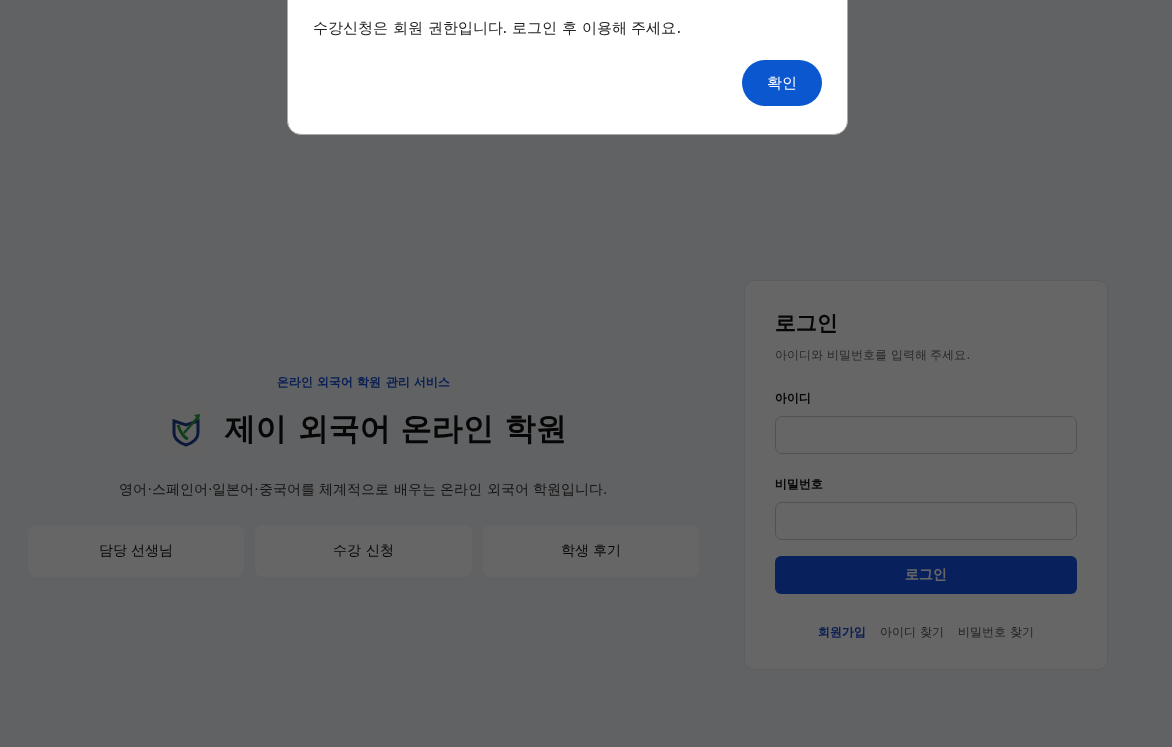  What do you see at coordinates (799, 484) in the screenshot?
I see `field-label: 비밀번호` at bounding box center [799, 484].